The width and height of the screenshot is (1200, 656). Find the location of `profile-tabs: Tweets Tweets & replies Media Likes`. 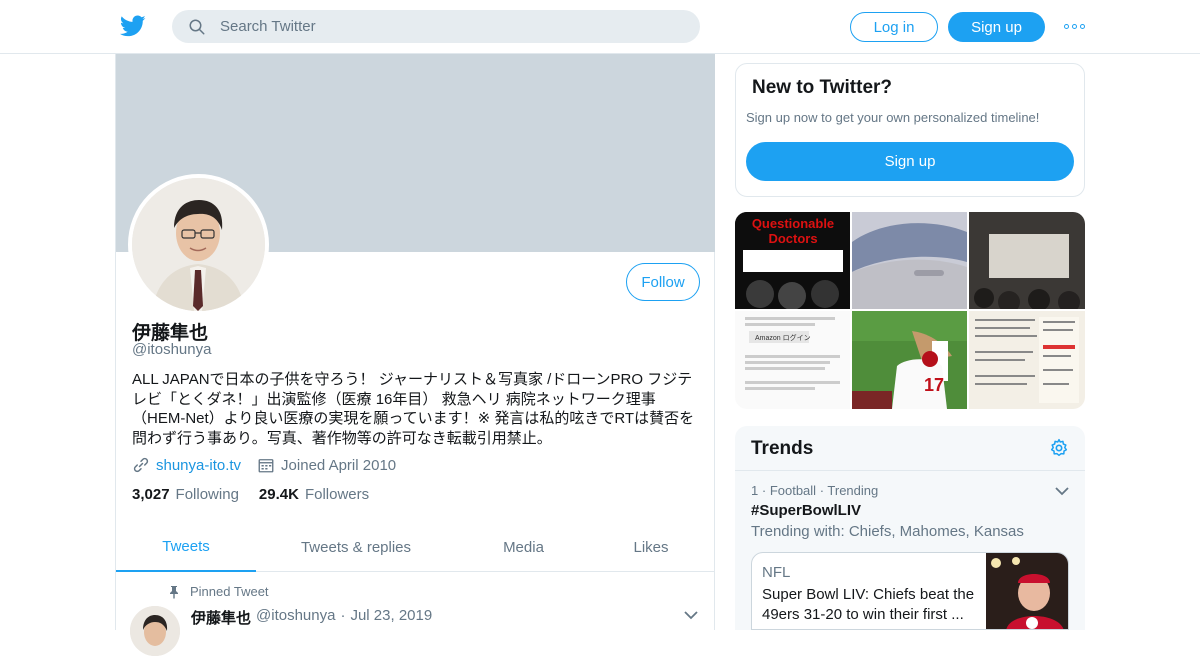

profile-tabs: Tweets Tweets & replies Media Likes is located at coordinates (415, 547).